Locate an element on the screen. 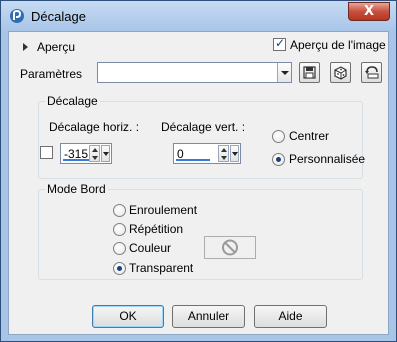  horiz-offset-underline is located at coordinates (76, 160).